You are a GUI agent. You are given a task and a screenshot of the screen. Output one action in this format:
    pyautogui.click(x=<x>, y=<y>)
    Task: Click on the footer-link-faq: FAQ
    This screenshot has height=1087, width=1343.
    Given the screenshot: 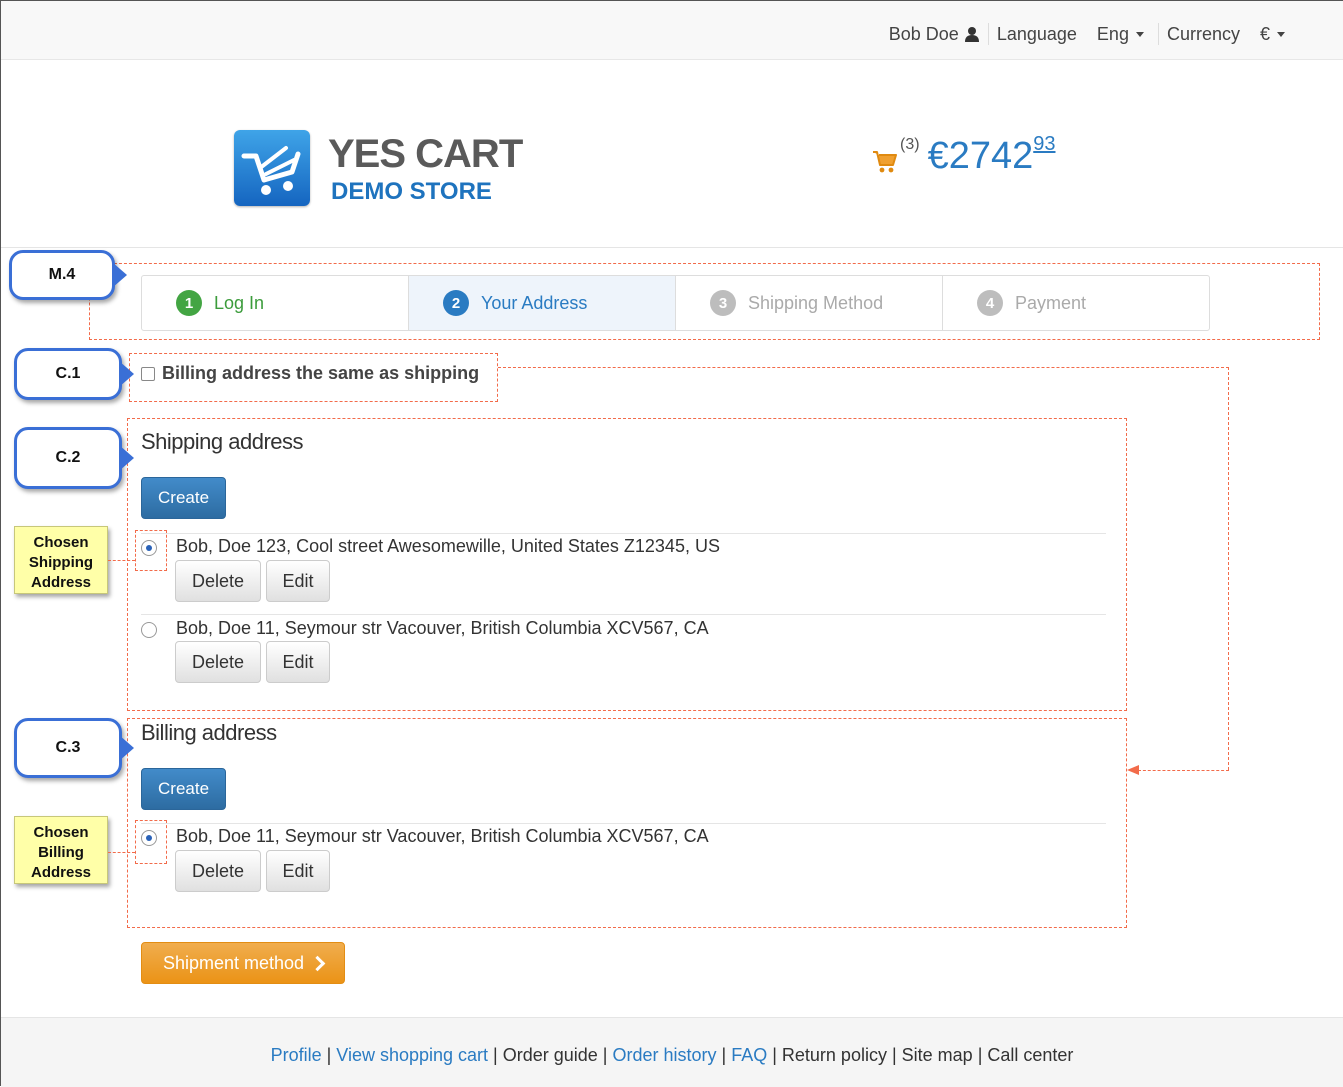 What is the action you would take?
    pyautogui.click(x=749, y=1055)
    